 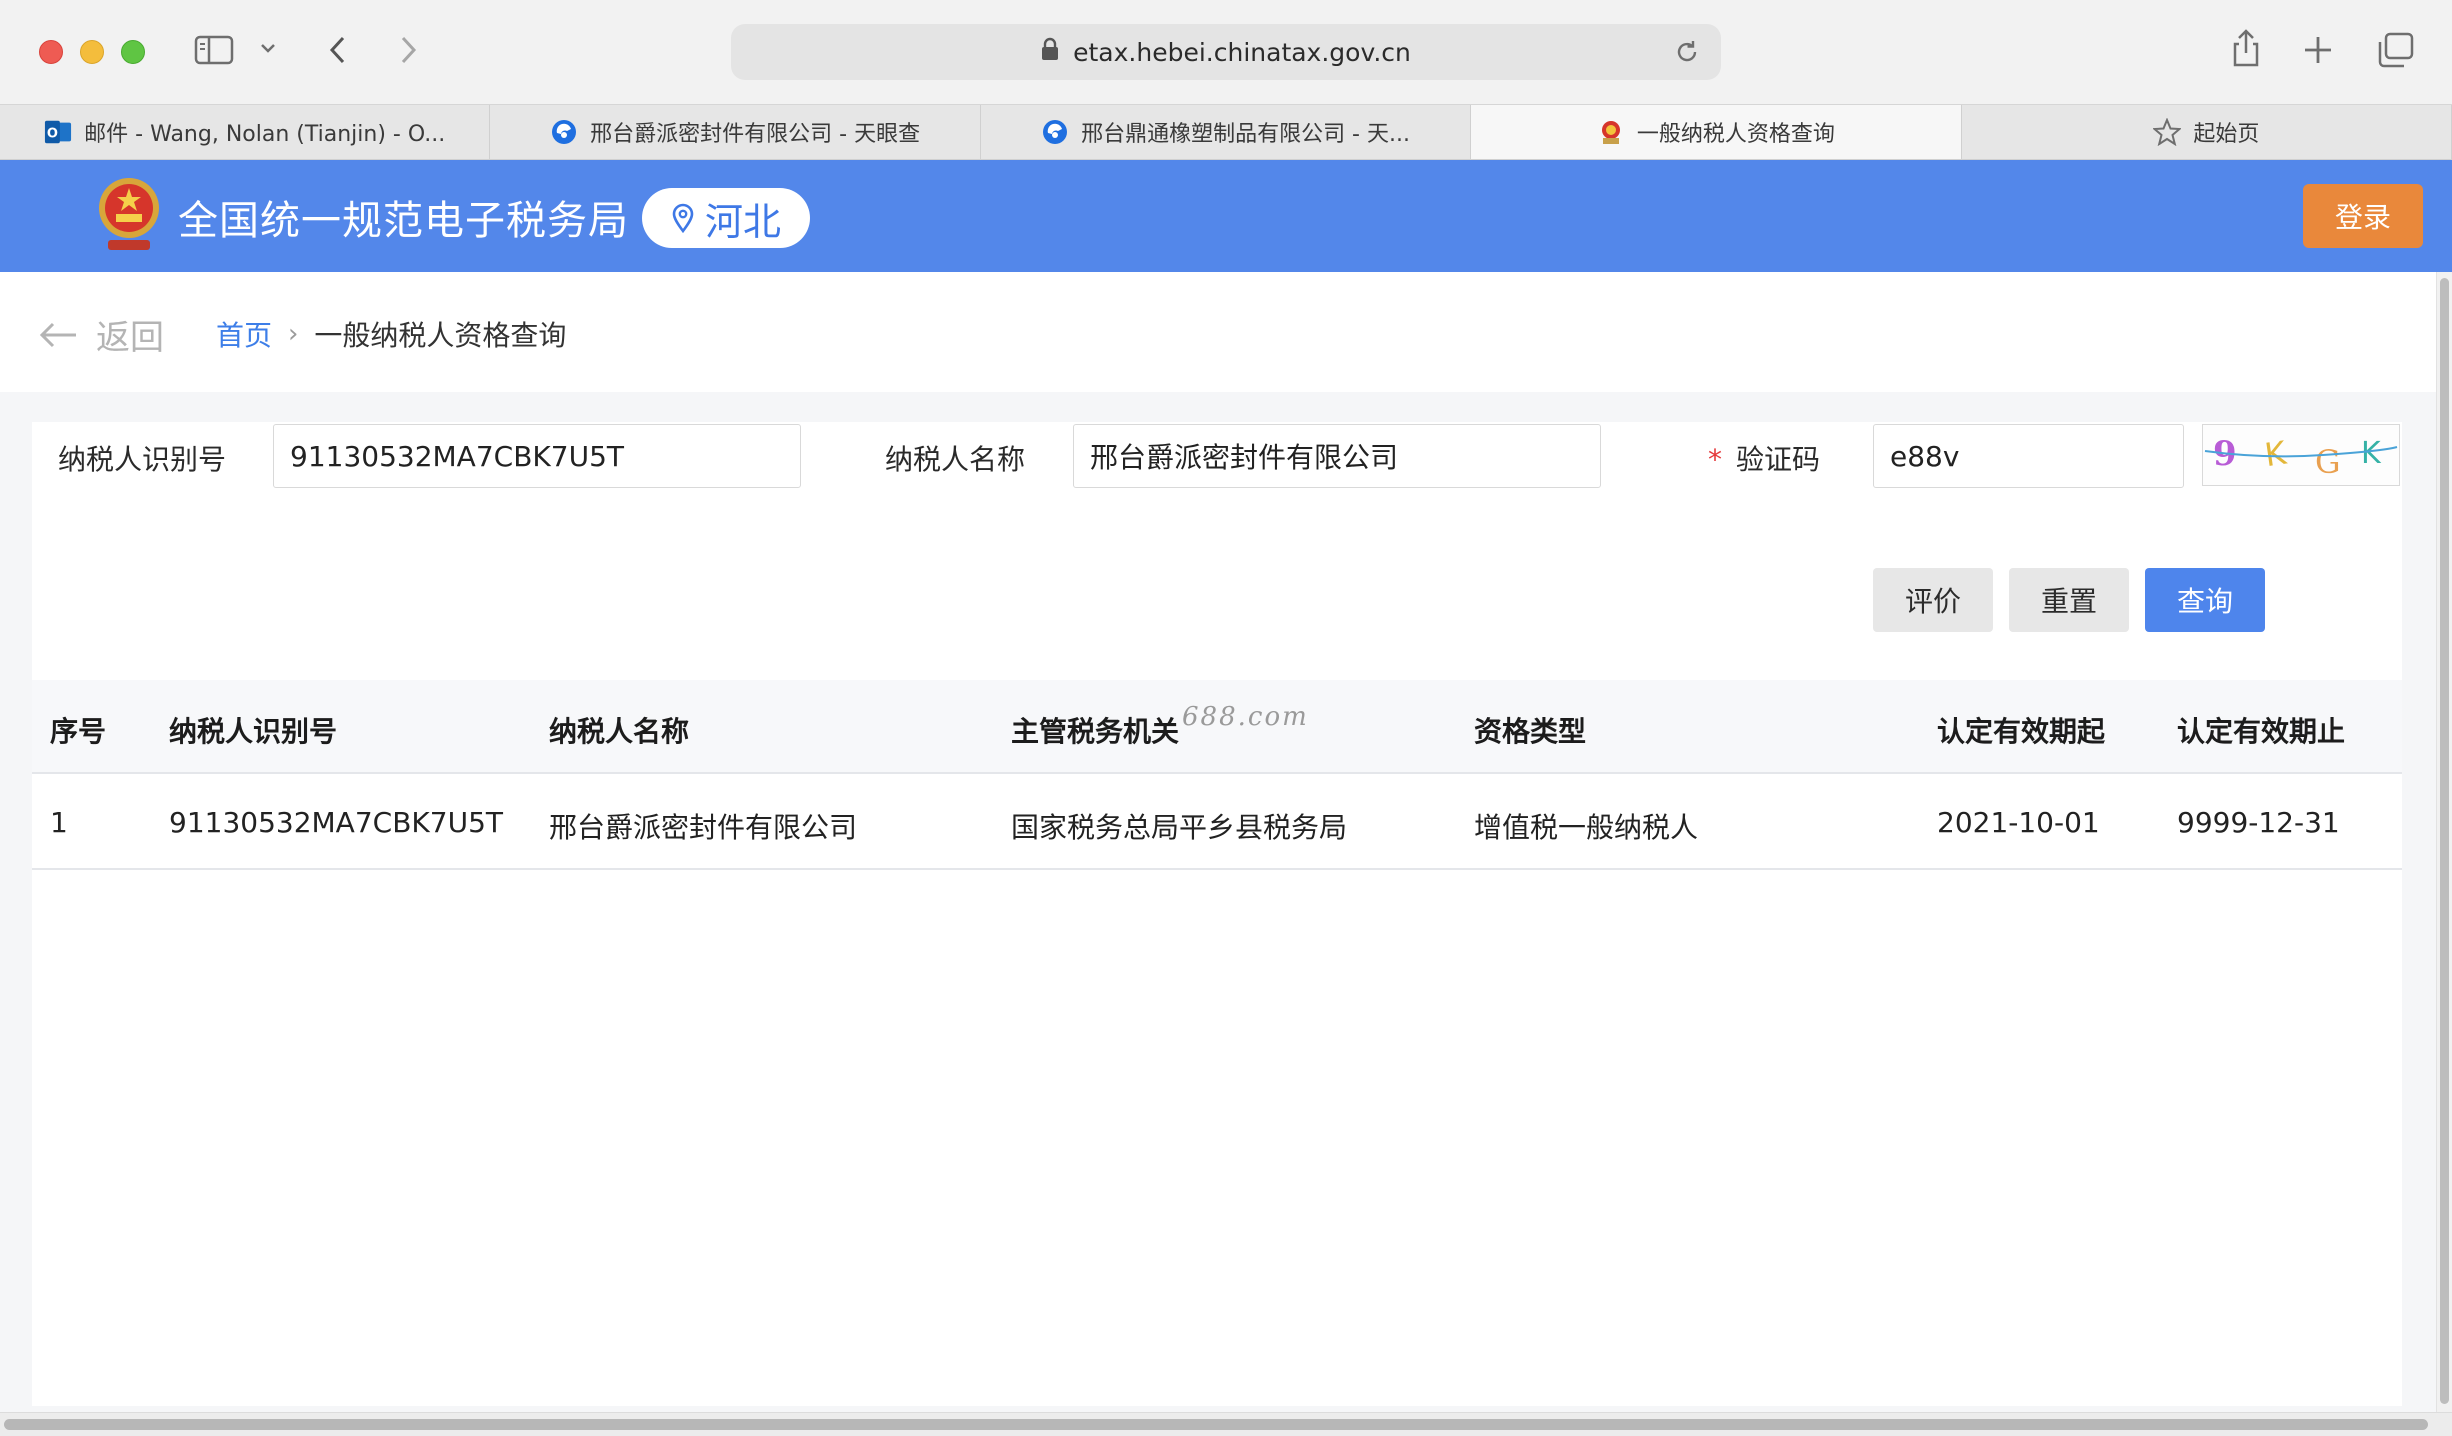 I want to click on close-window-button, so click(x=51, y=52).